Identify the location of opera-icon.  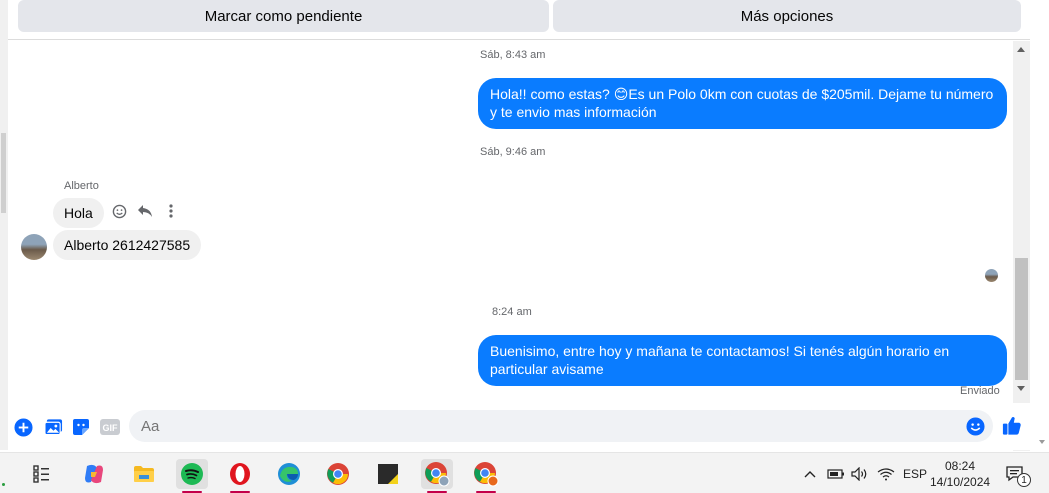
(240, 476).